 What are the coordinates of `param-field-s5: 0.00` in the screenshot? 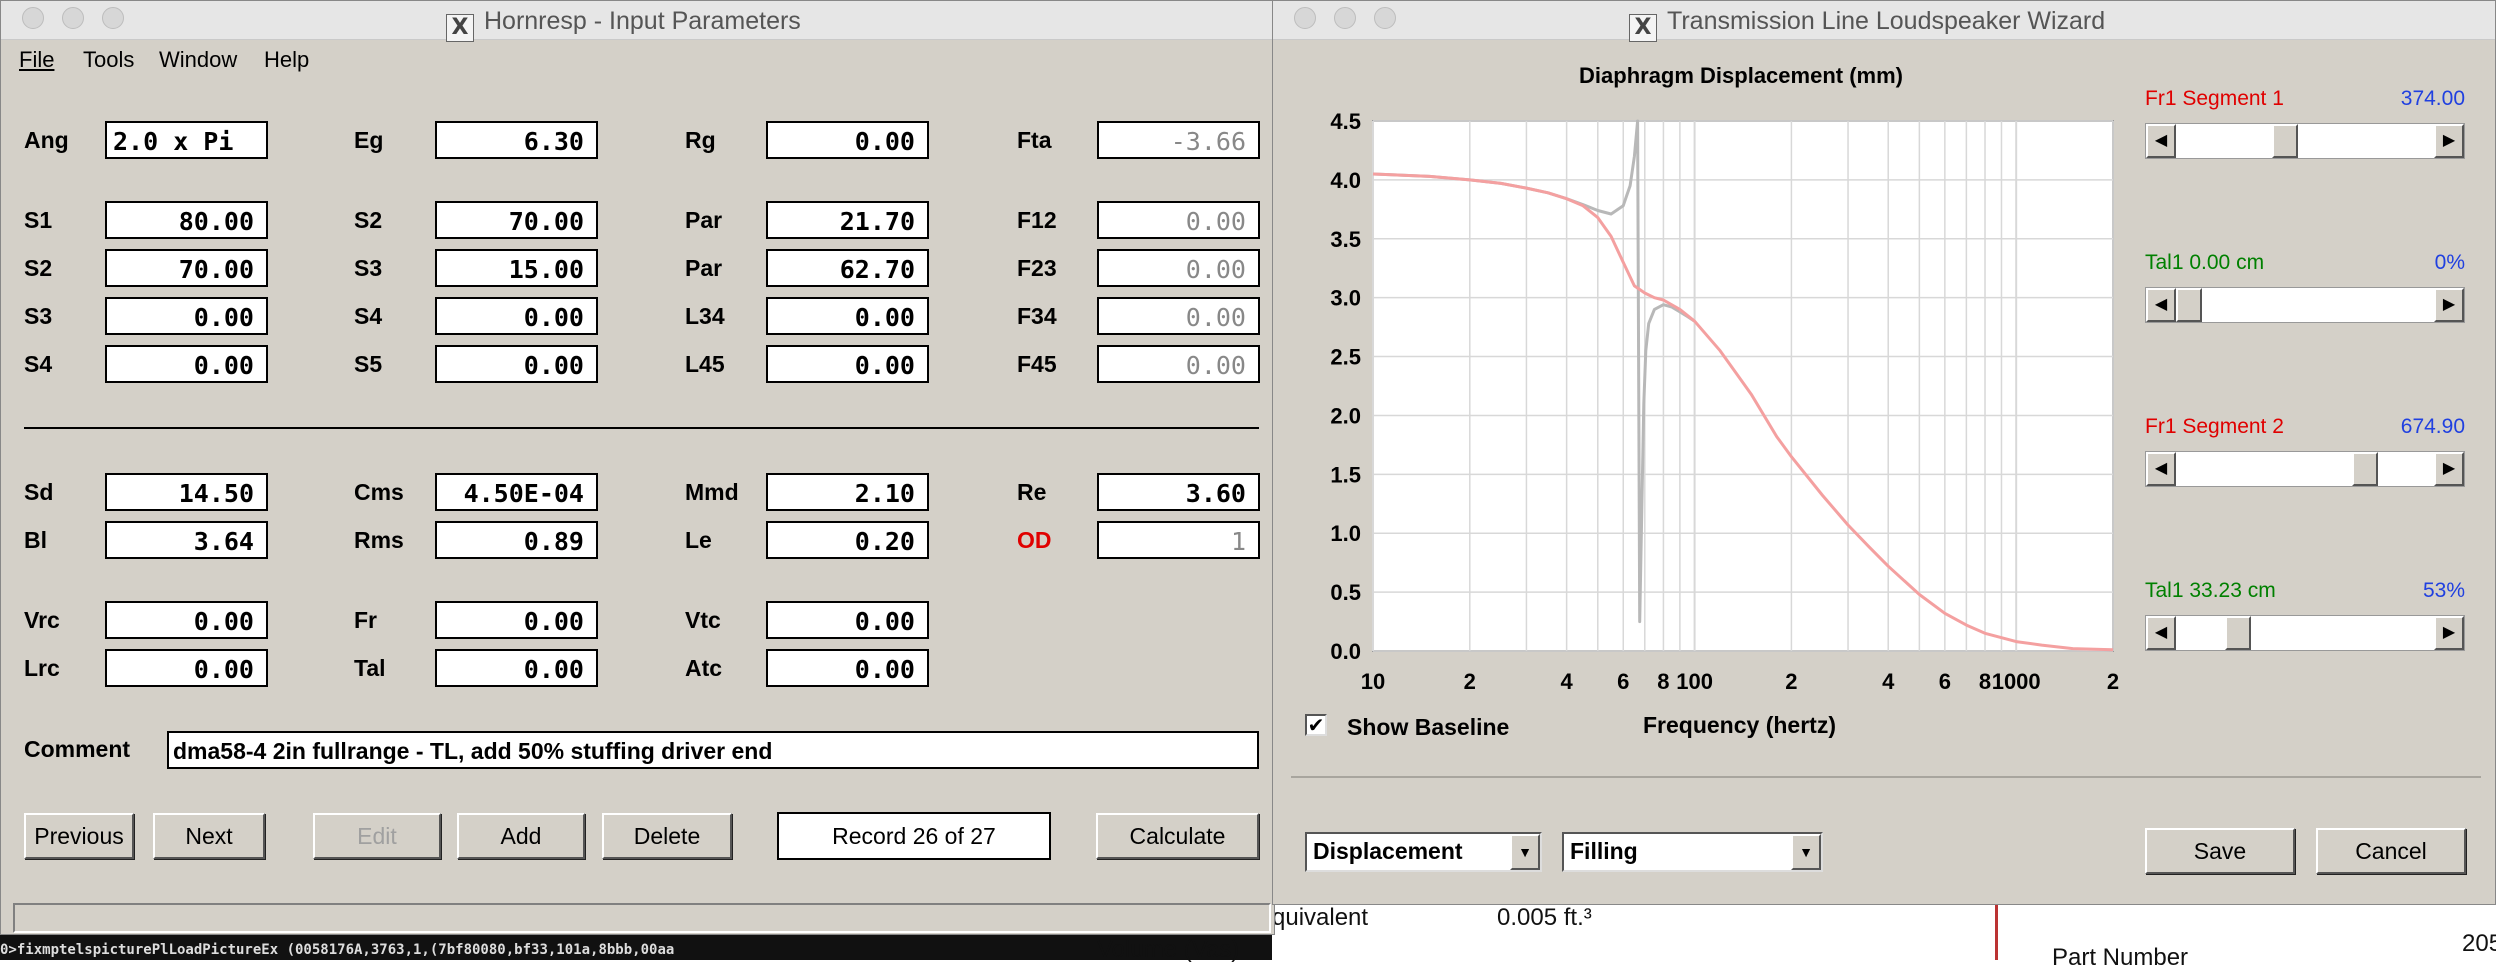 It's located at (516, 364).